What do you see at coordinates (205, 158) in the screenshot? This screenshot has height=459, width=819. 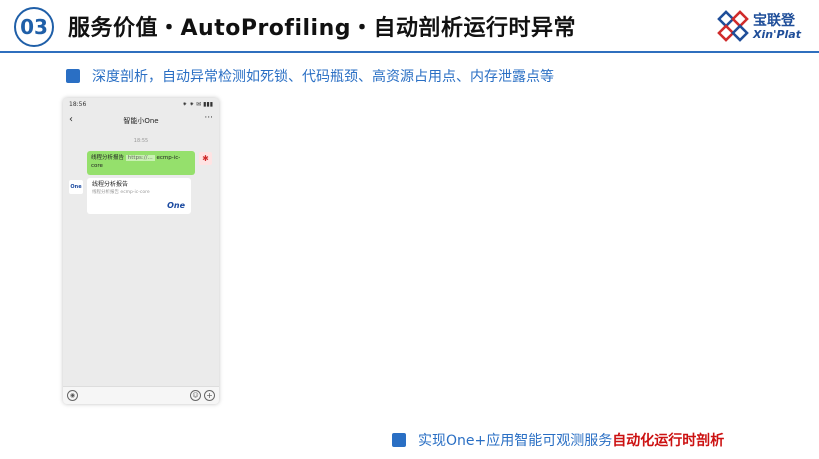 I see `user-avatar: ✱` at bounding box center [205, 158].